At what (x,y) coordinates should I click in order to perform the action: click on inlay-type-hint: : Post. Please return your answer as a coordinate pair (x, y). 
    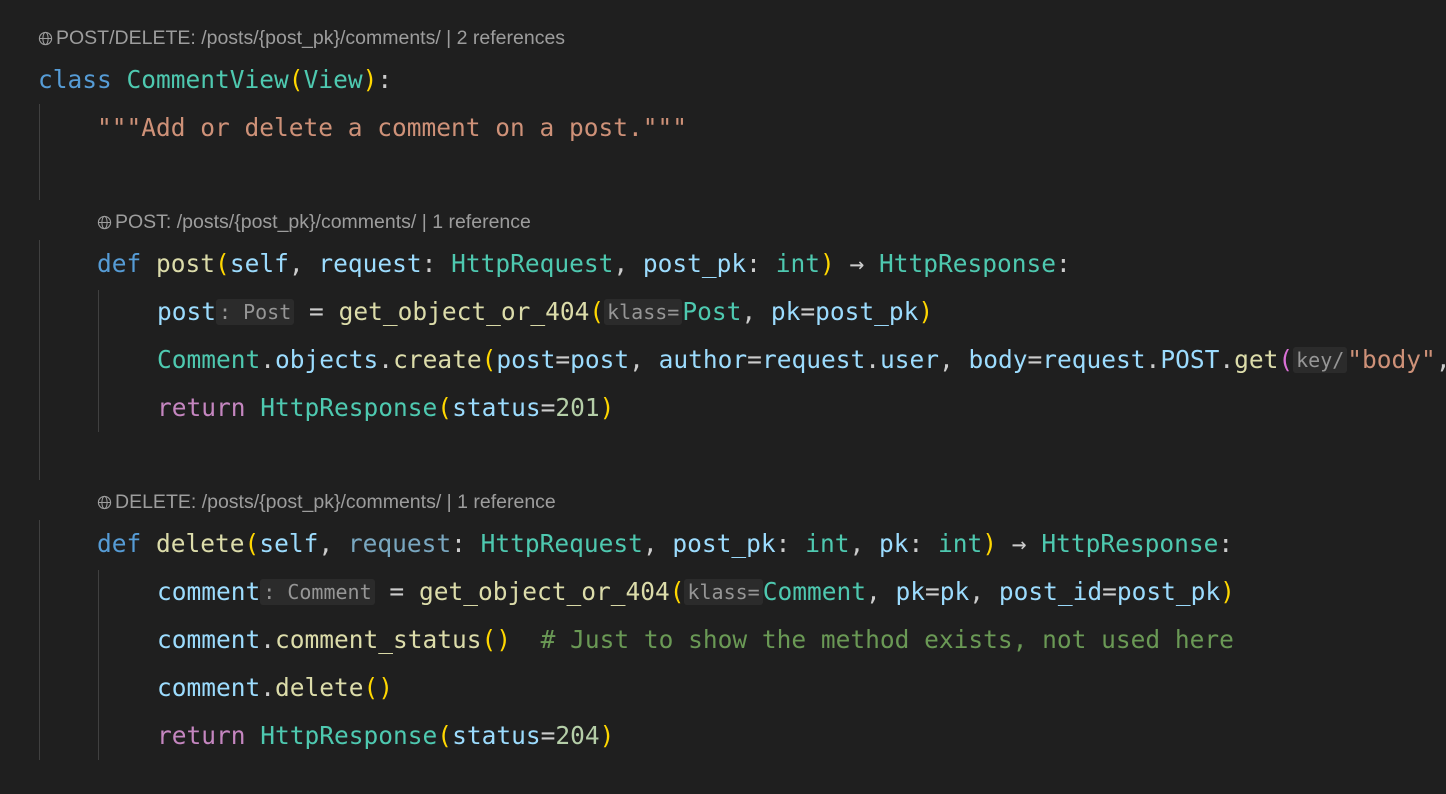
    Looking at the image, I should click on (255, 312).